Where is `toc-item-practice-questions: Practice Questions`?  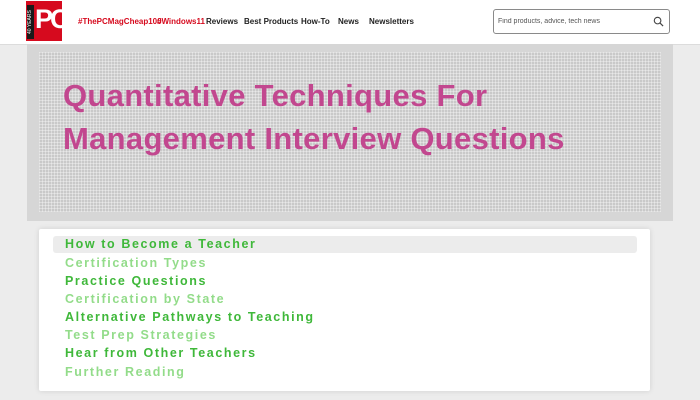
toc-item-practice-questions: Practice Questions is located at coordinates (345, 281).